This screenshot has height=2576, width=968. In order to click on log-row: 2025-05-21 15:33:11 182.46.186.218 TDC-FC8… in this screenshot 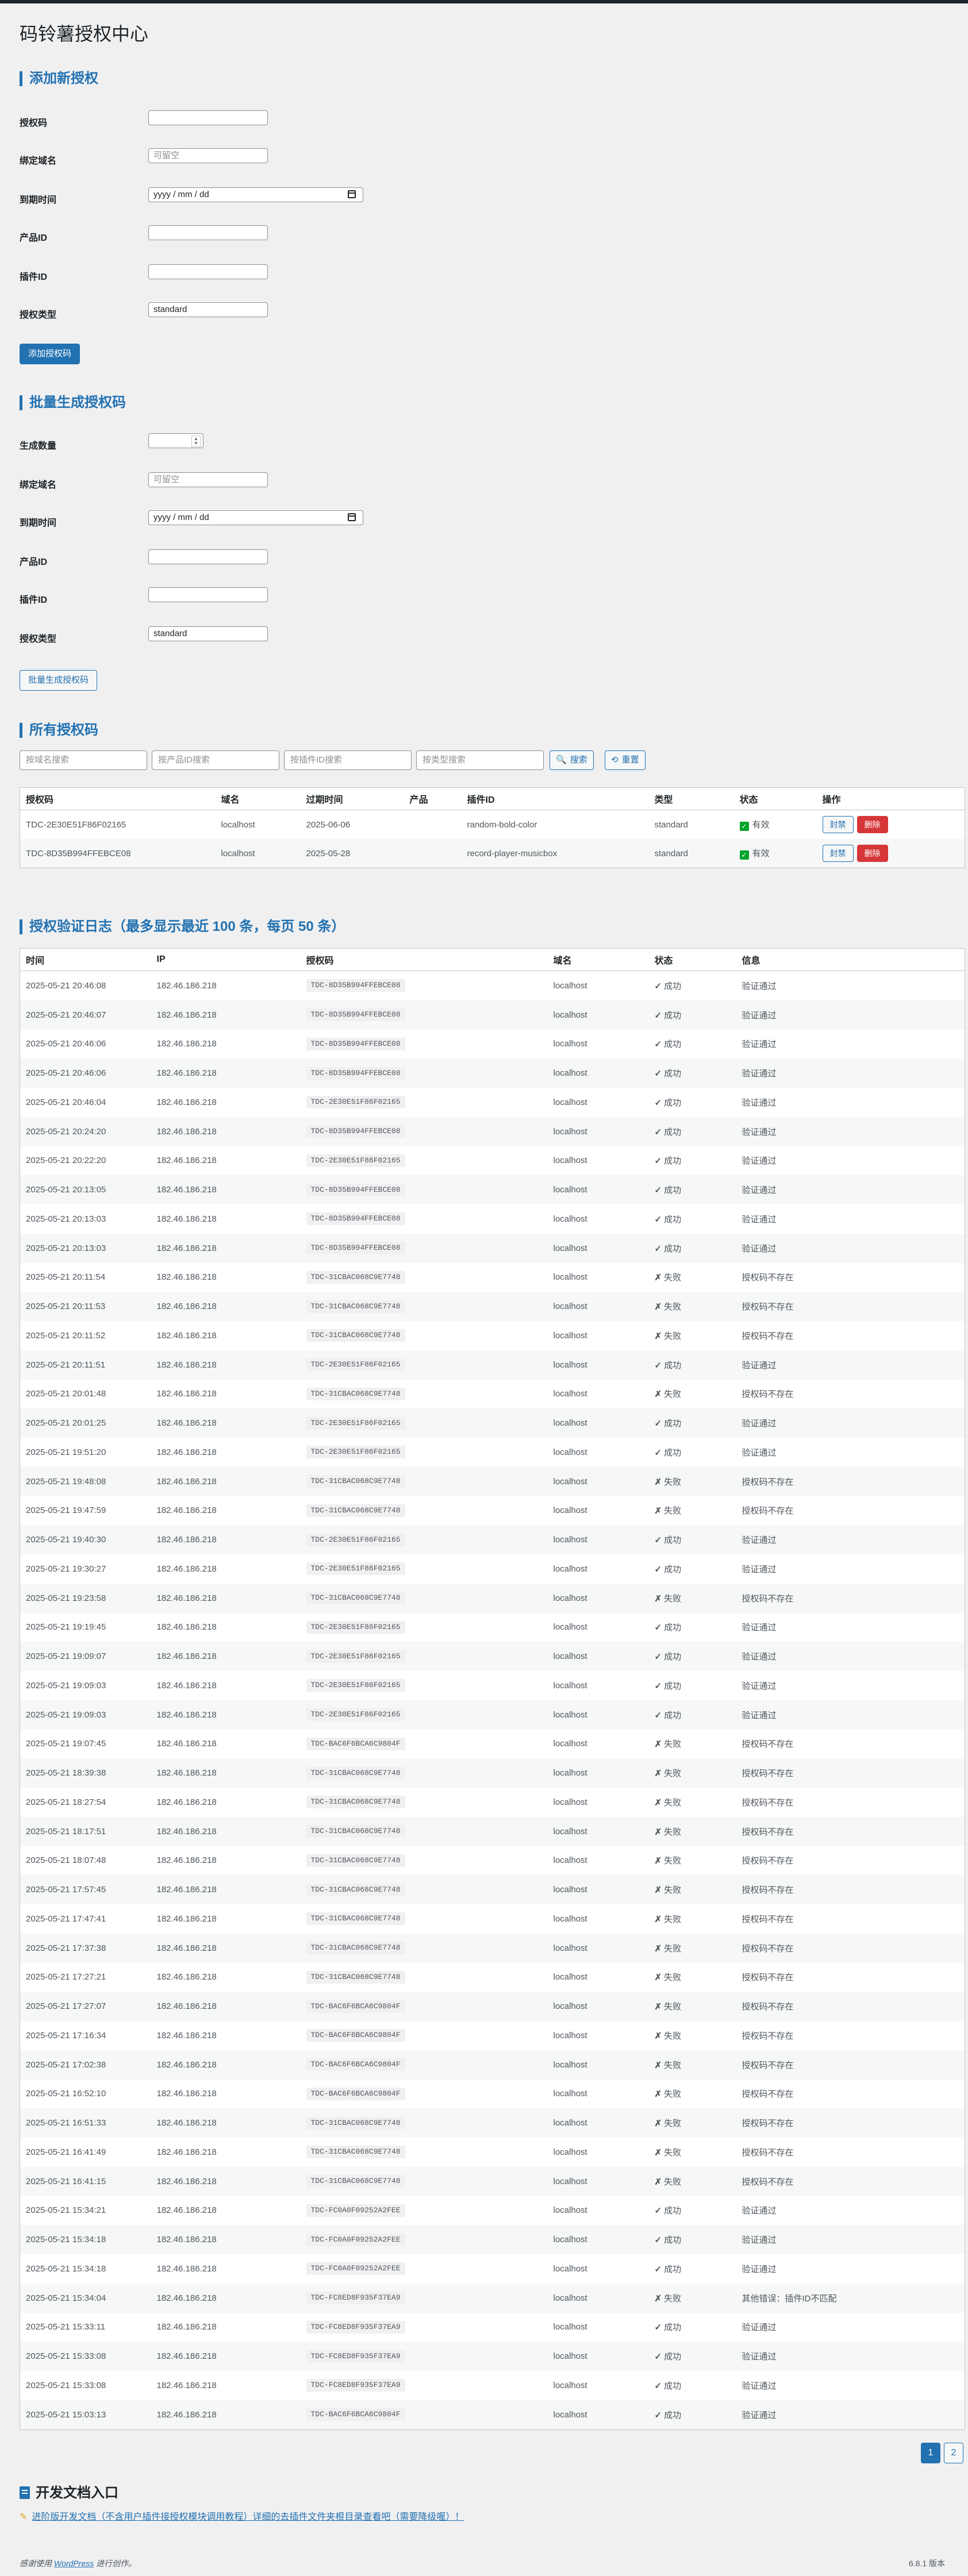, I will do `click(493, 2327)`.